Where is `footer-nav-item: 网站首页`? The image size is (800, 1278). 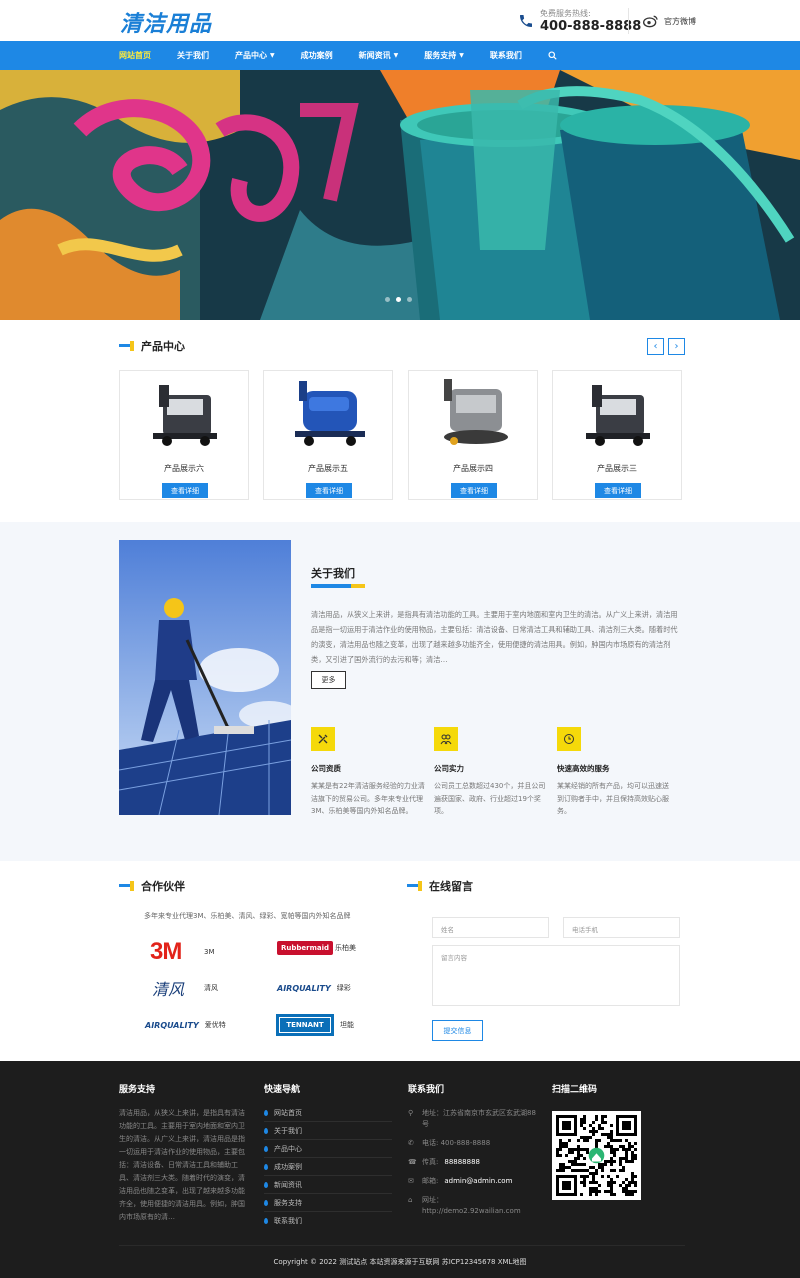 footer-nav-item: 网站首页 is located at coordinates (328, 1113).